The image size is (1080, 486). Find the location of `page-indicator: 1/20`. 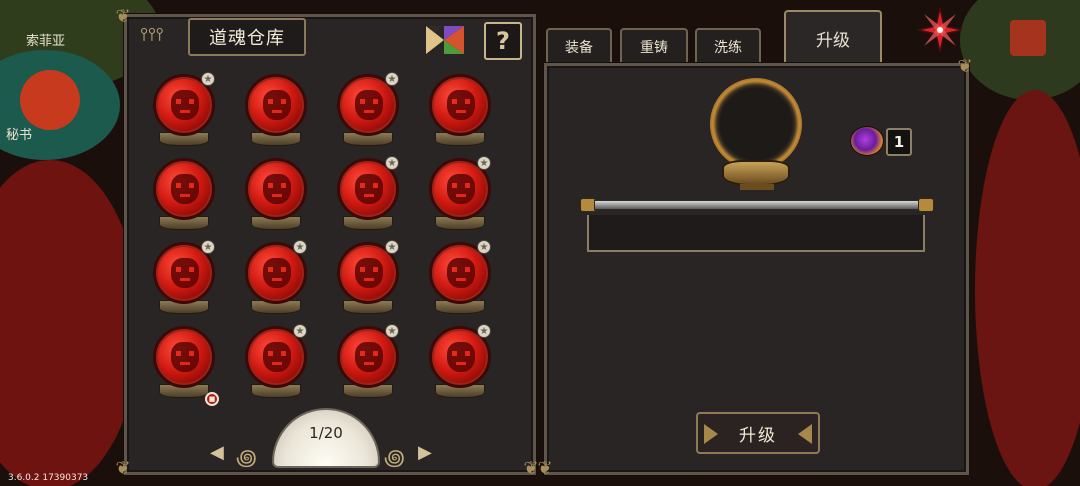

page-indicator: 1/20 is located at coordinates (326, 433).